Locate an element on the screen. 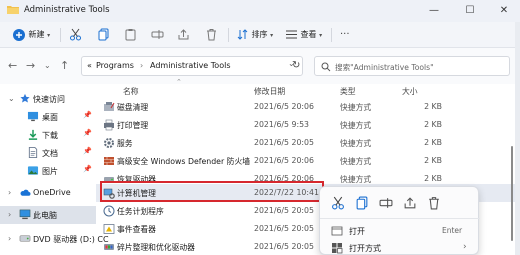  view-label: 查看 is located at coordinates (308, 34).